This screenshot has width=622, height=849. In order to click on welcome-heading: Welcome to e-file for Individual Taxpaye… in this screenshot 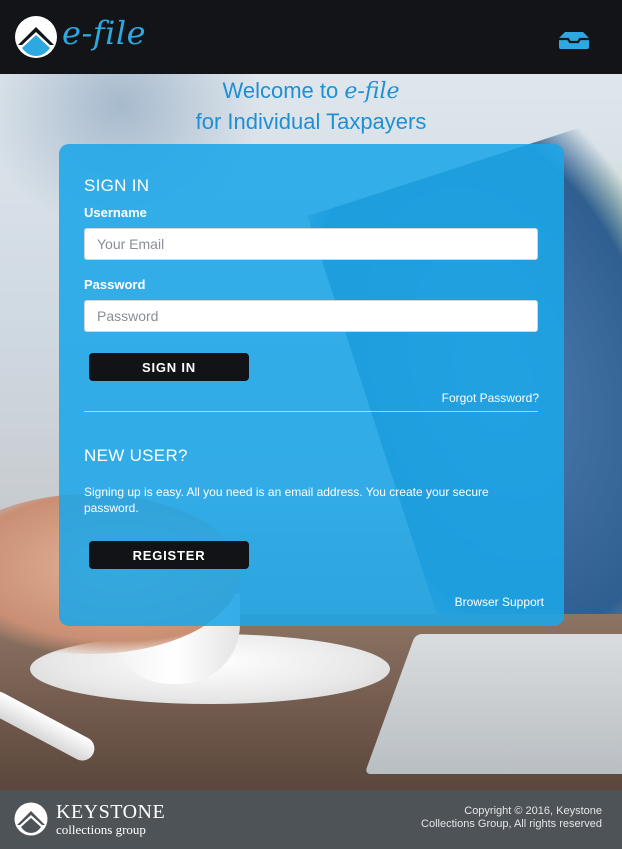, I will do `click(311, 105)`.